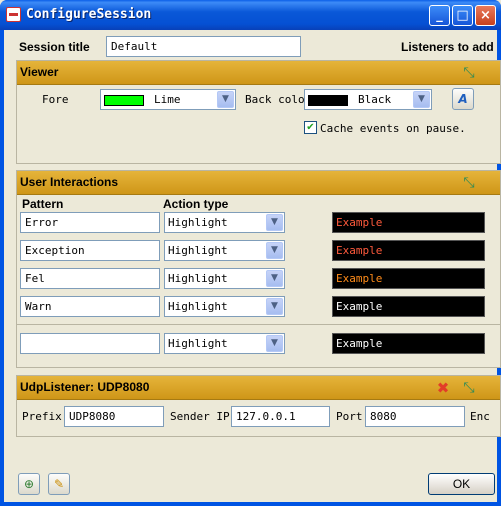 This screenshot has width=501, height=506. Describe the element at coordinates (462, 15) in the screenshot. I see `maximize-button: □` at that location.